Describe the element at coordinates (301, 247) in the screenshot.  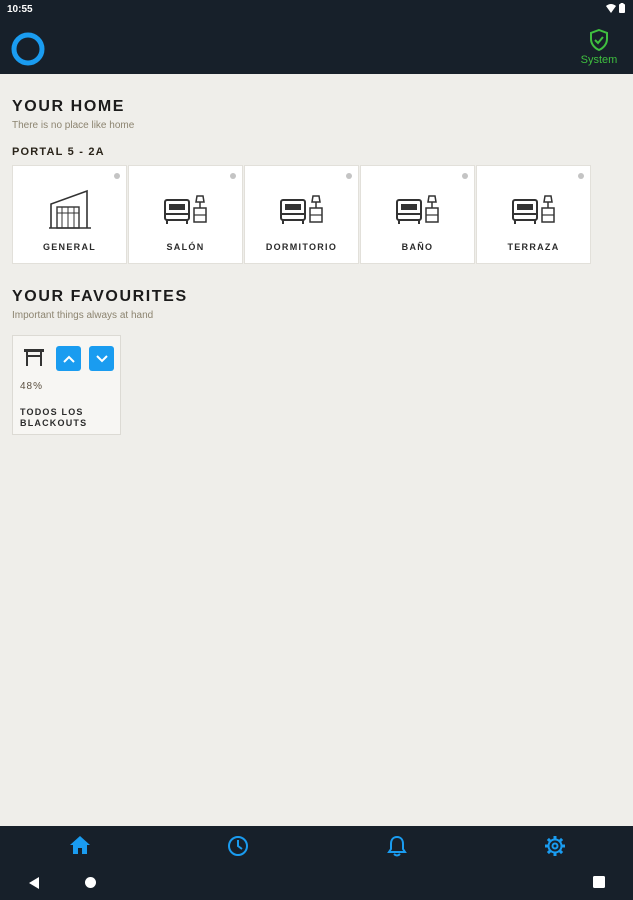
I see `room-label: DORMITORIO` at that location.